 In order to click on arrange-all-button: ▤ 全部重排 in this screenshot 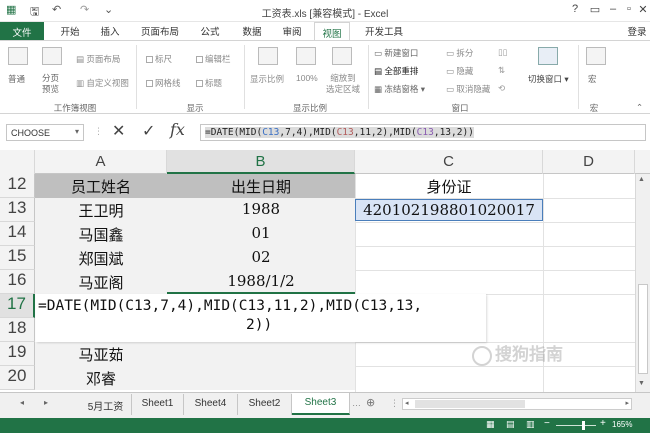, I will do `click(396, 71)`.